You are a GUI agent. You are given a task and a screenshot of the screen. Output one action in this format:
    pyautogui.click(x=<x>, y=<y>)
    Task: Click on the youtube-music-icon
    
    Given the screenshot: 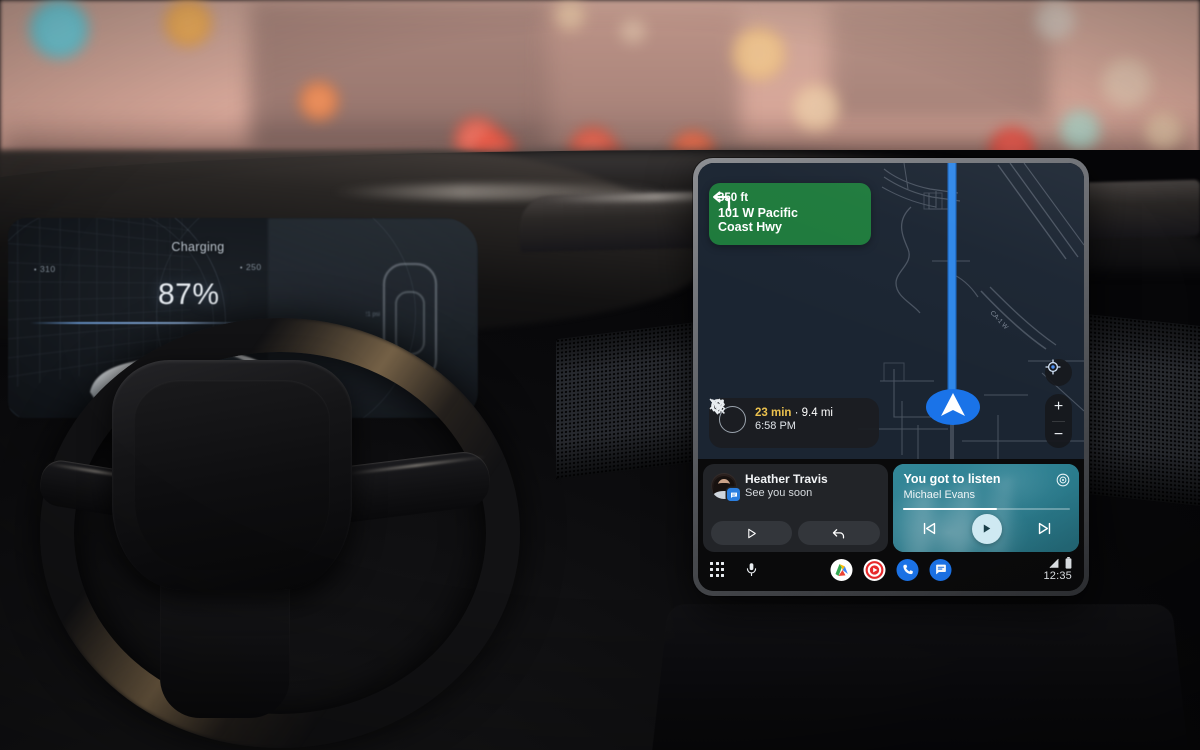 What is the action you would take?
    pyautogui.click(x=1063, y=480)
    